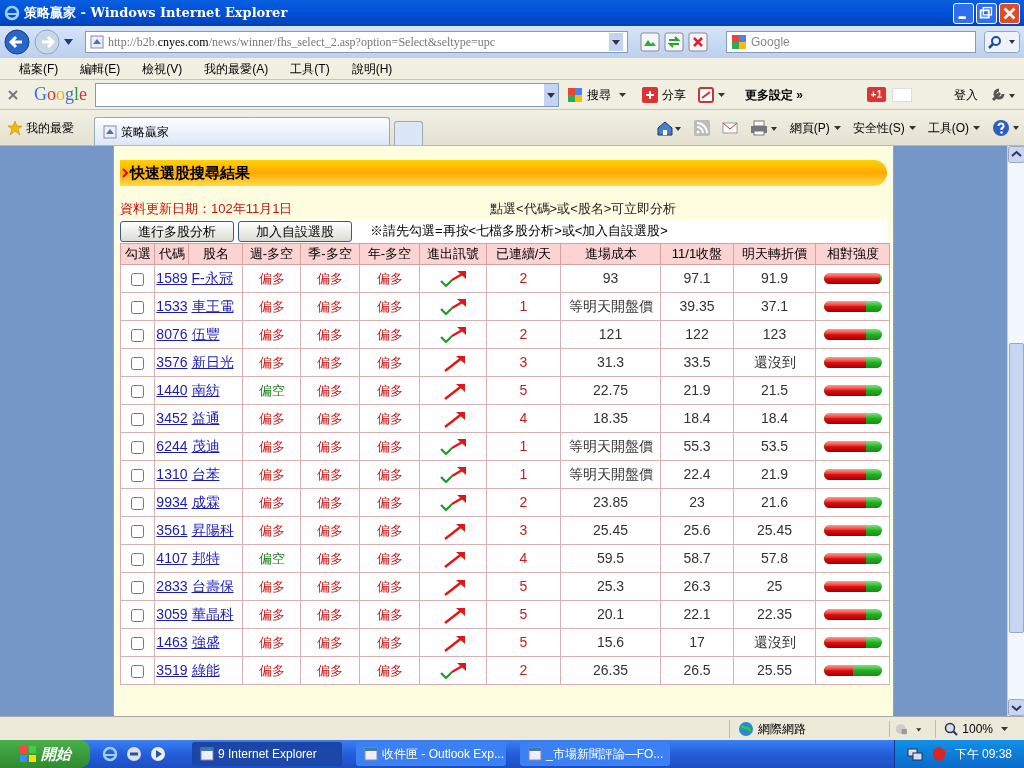  What do you see at coordinates (697, 306) in the screenshot?
I see `price-text: 39.35` at bounding box center [697, 306].